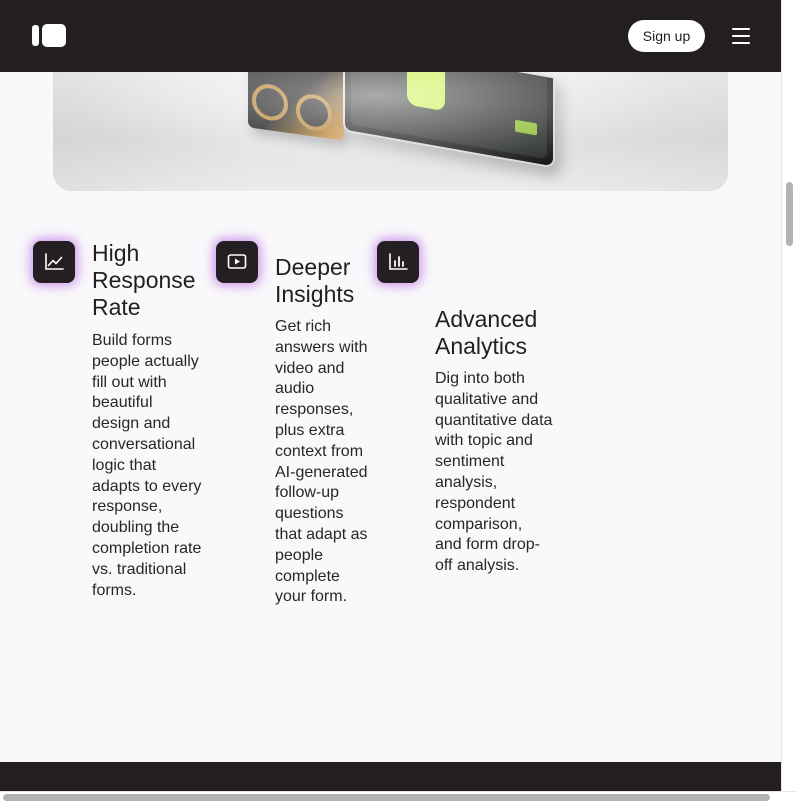 The width and height of the screenshot is (796, 804). What do you see at coordinates (144, 280) in the screenshot?
I see `feature-title: High Response Rate` at bounding box center [144, 280].